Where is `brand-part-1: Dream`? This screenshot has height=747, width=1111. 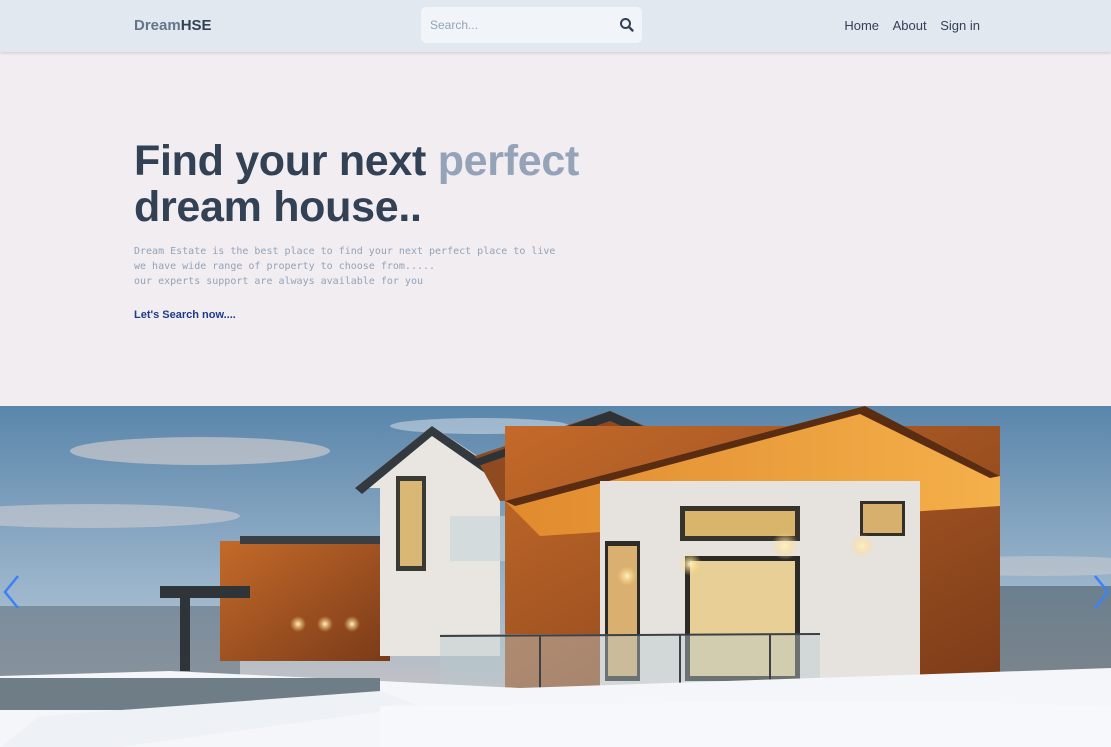
brand-part-1: Dream is located at coordinates (157, 25).